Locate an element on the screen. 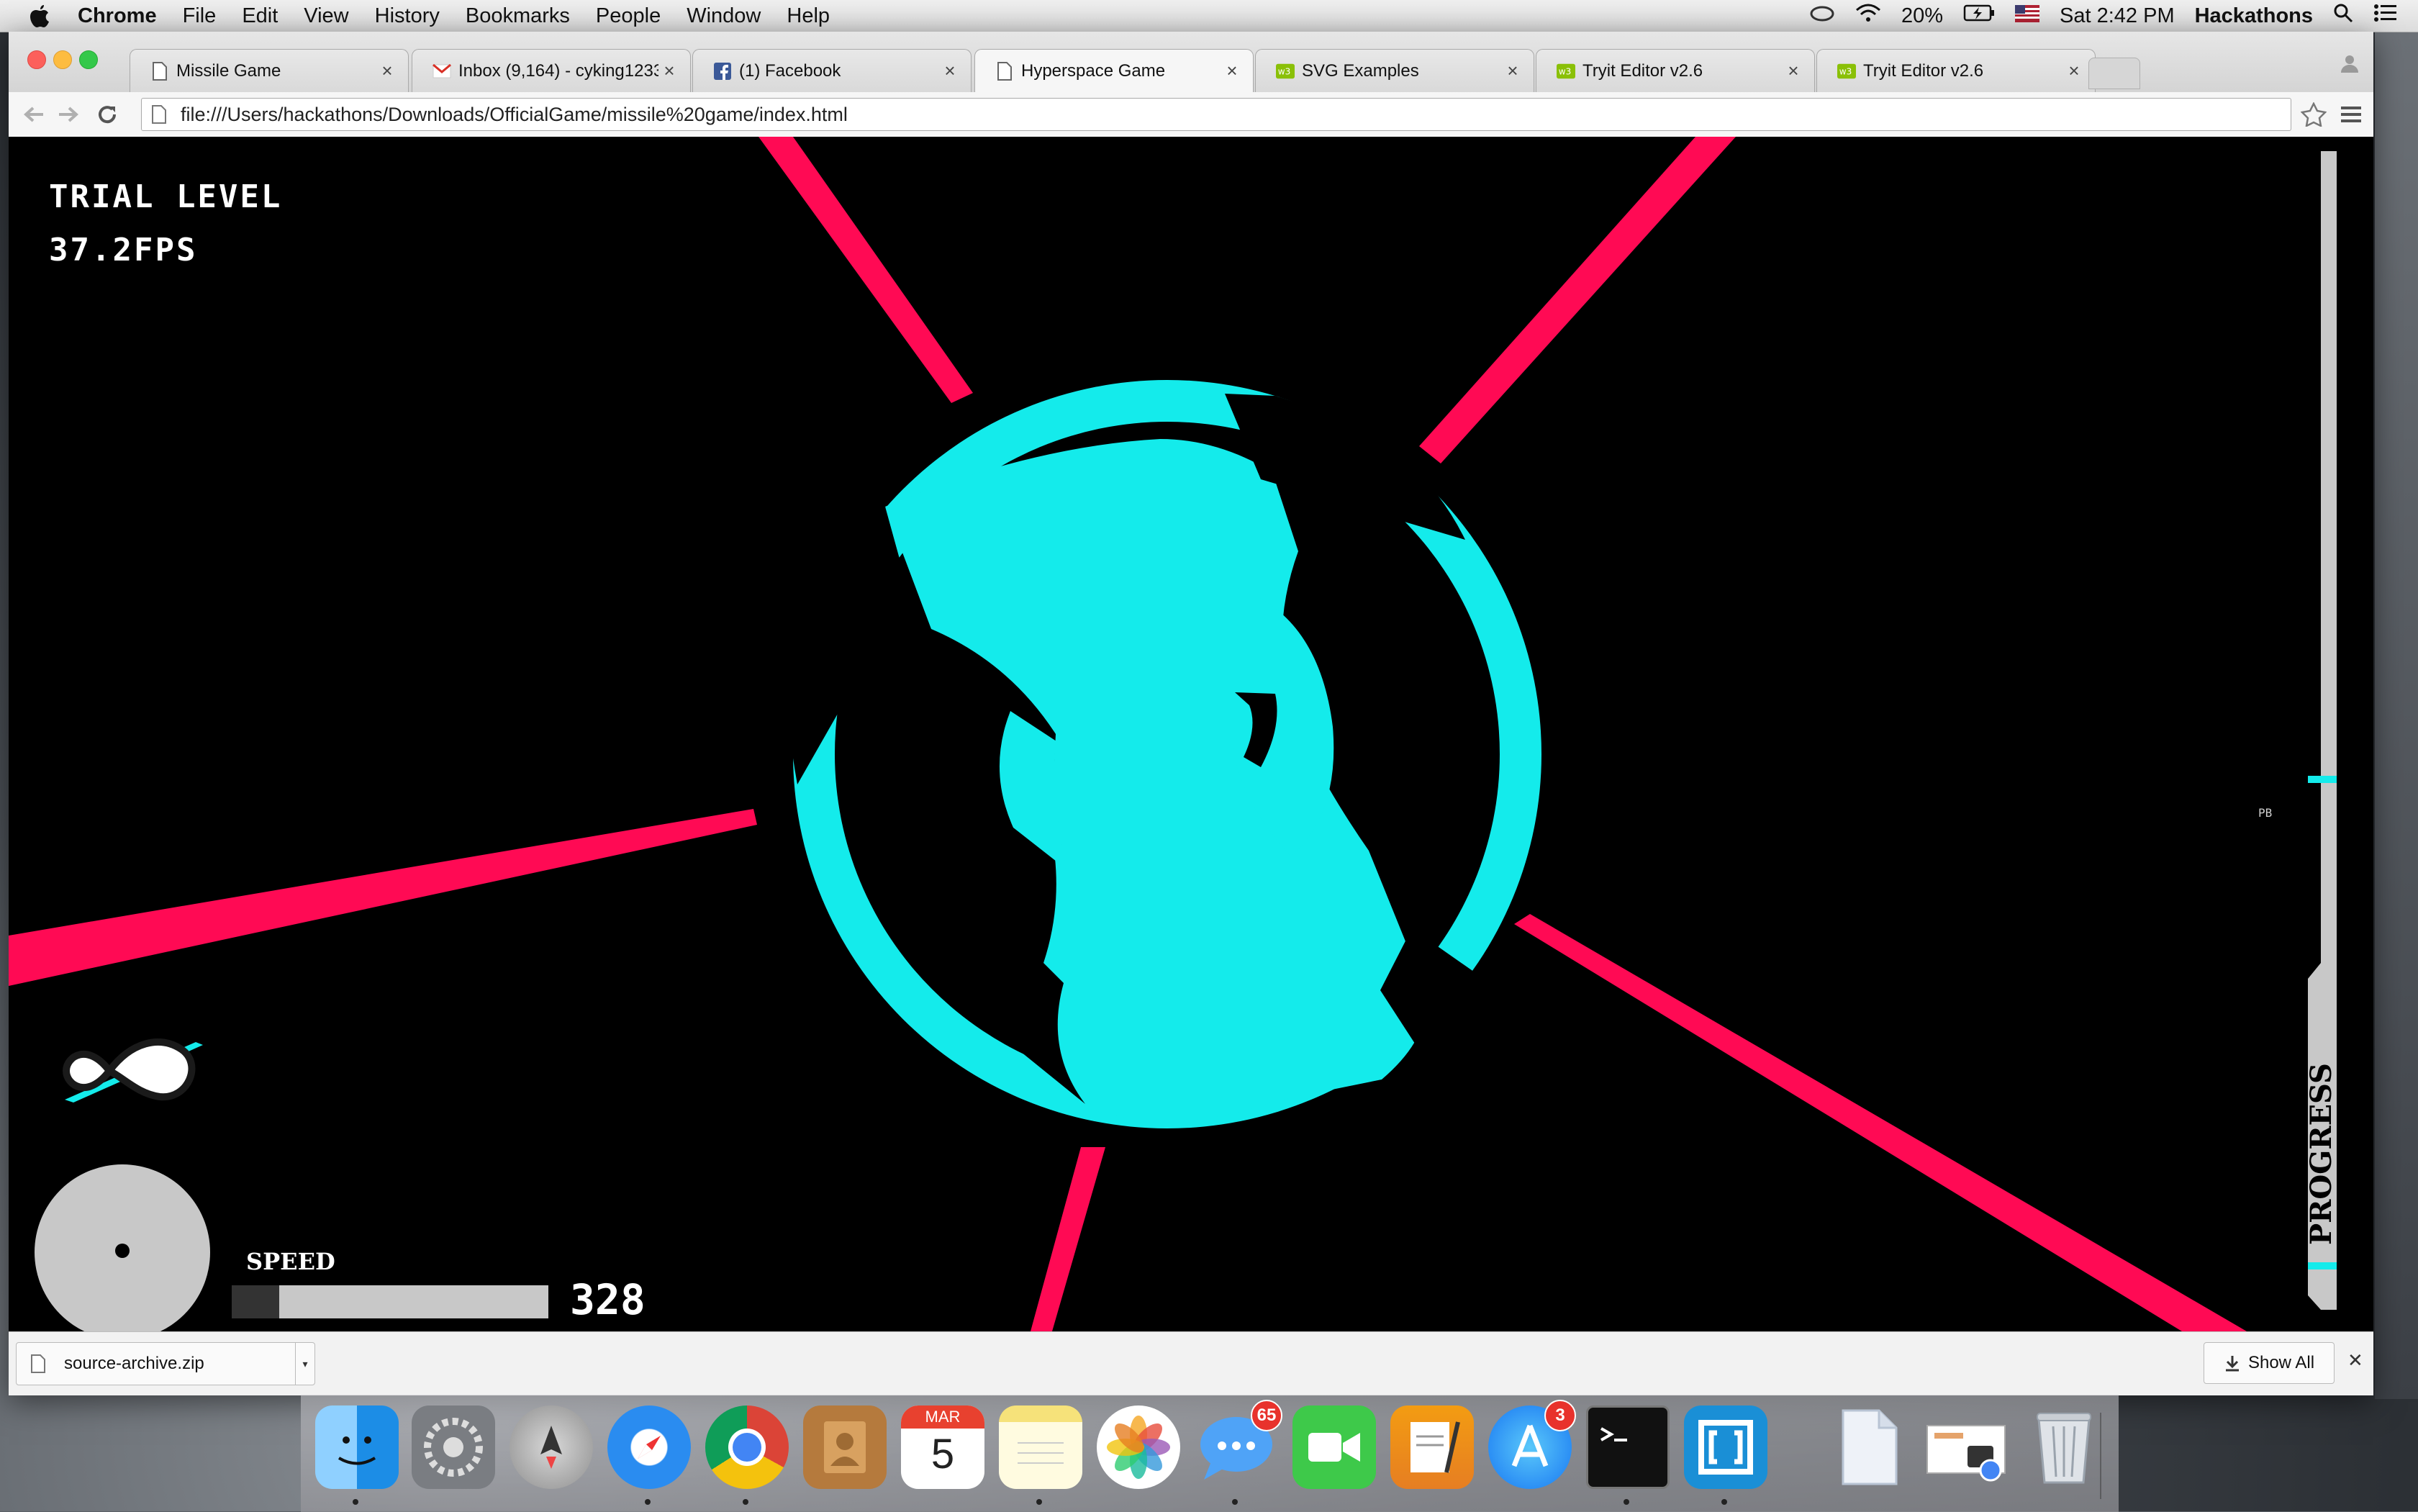 This screenshot has width=2418, height=1512. pages-icon is located at coordinates (1432, 1447).